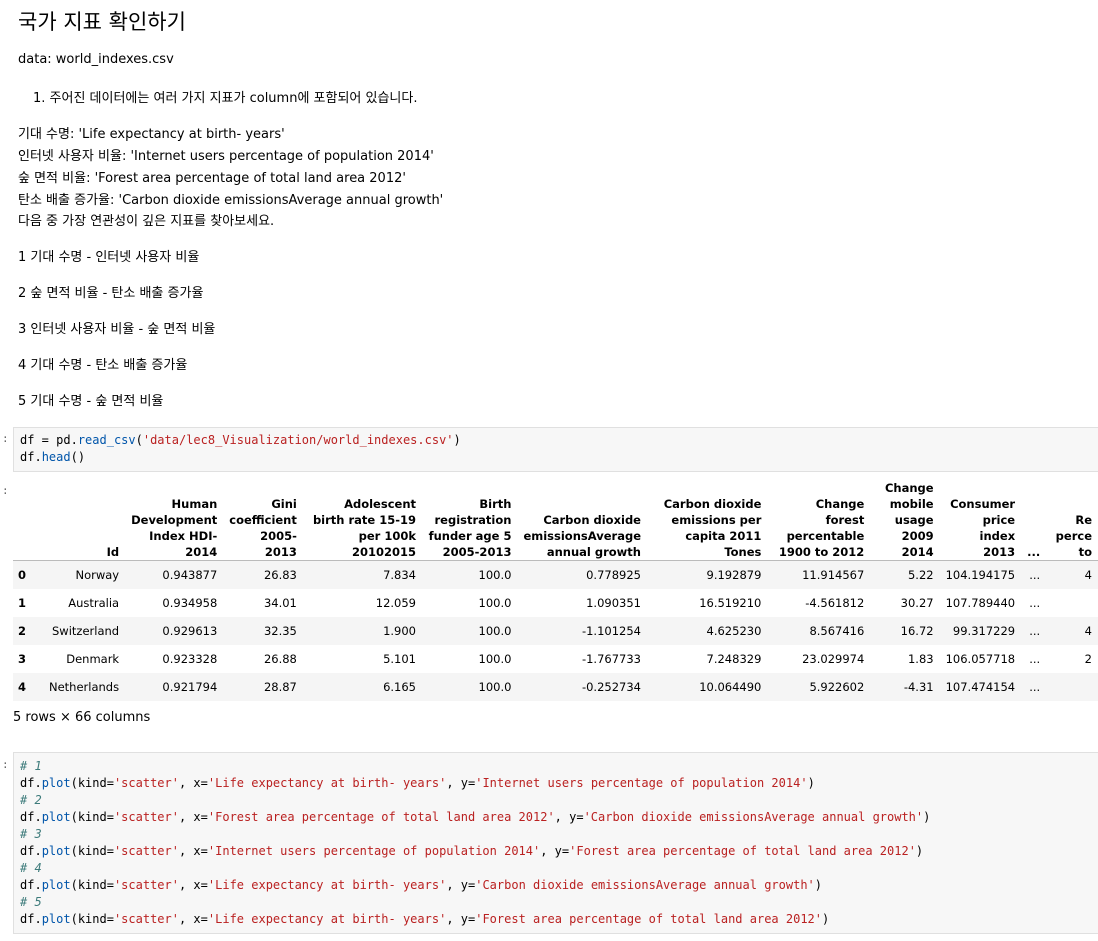  I want to click on table-cell: 26.83, so click(280, 575).